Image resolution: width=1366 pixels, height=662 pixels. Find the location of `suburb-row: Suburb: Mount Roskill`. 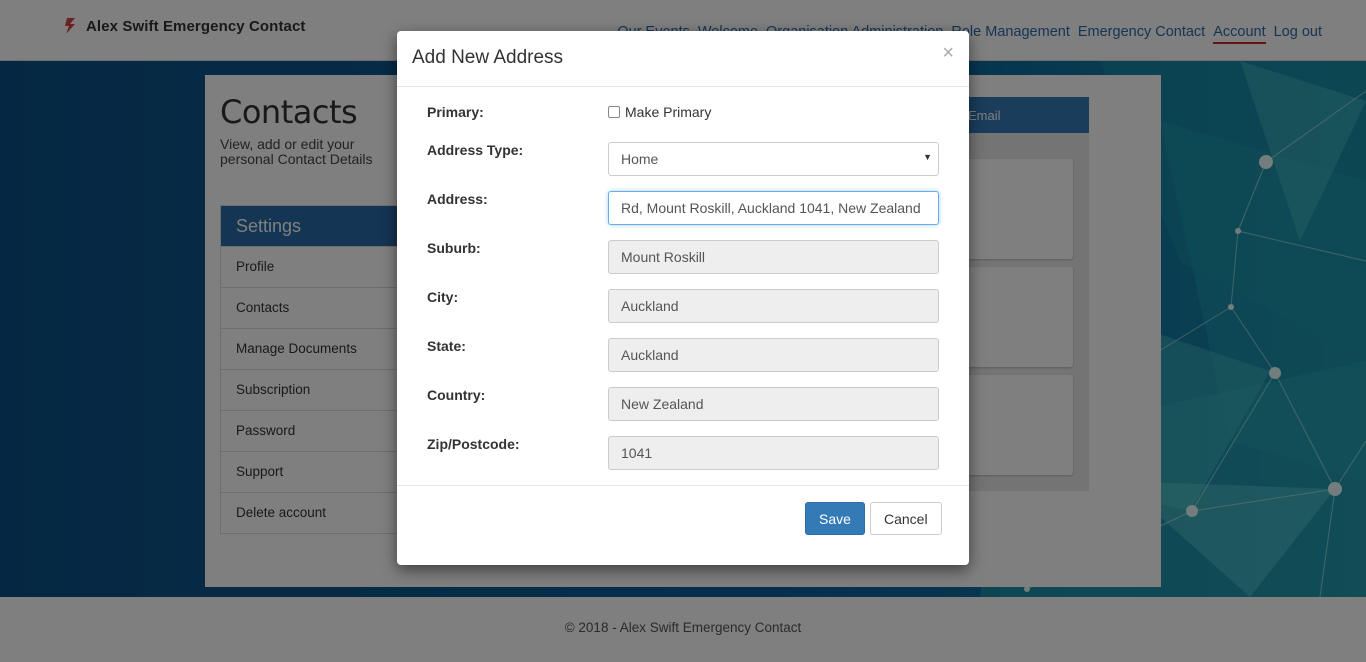

suburb-row: Suburb: Mount Roskill is located at coordinates (683, 257).